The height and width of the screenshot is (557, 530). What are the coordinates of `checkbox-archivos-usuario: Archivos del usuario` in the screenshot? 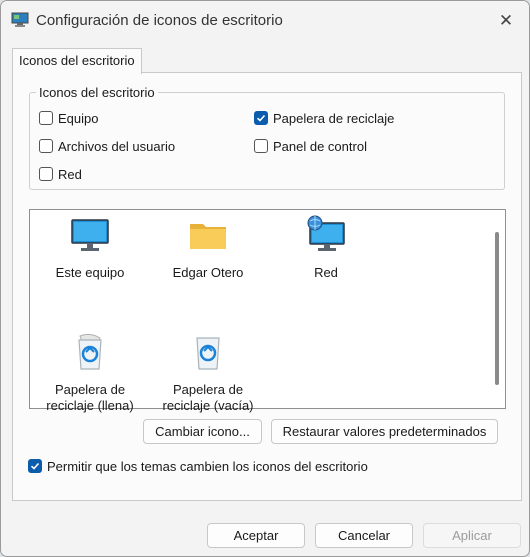 It's located at (107, 146).